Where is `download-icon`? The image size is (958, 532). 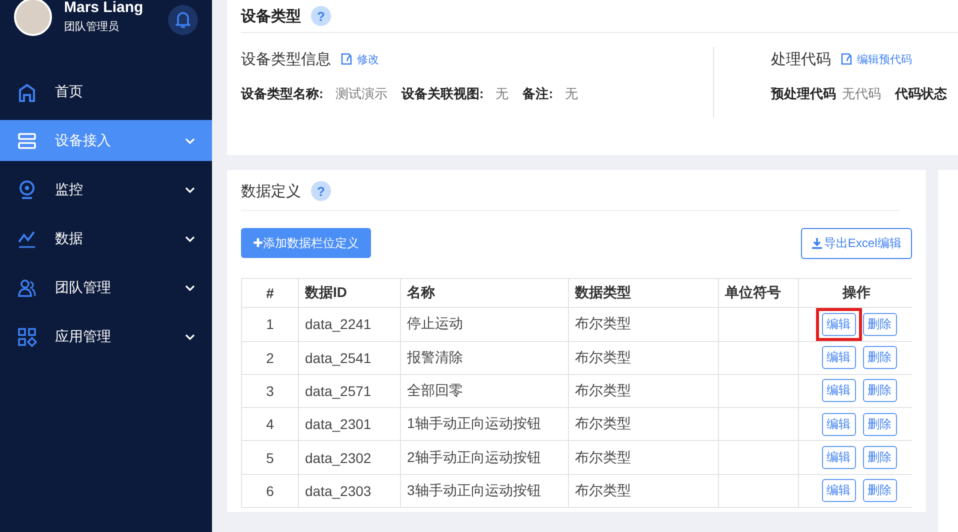
download-icon is located at coordinates (817, 243).